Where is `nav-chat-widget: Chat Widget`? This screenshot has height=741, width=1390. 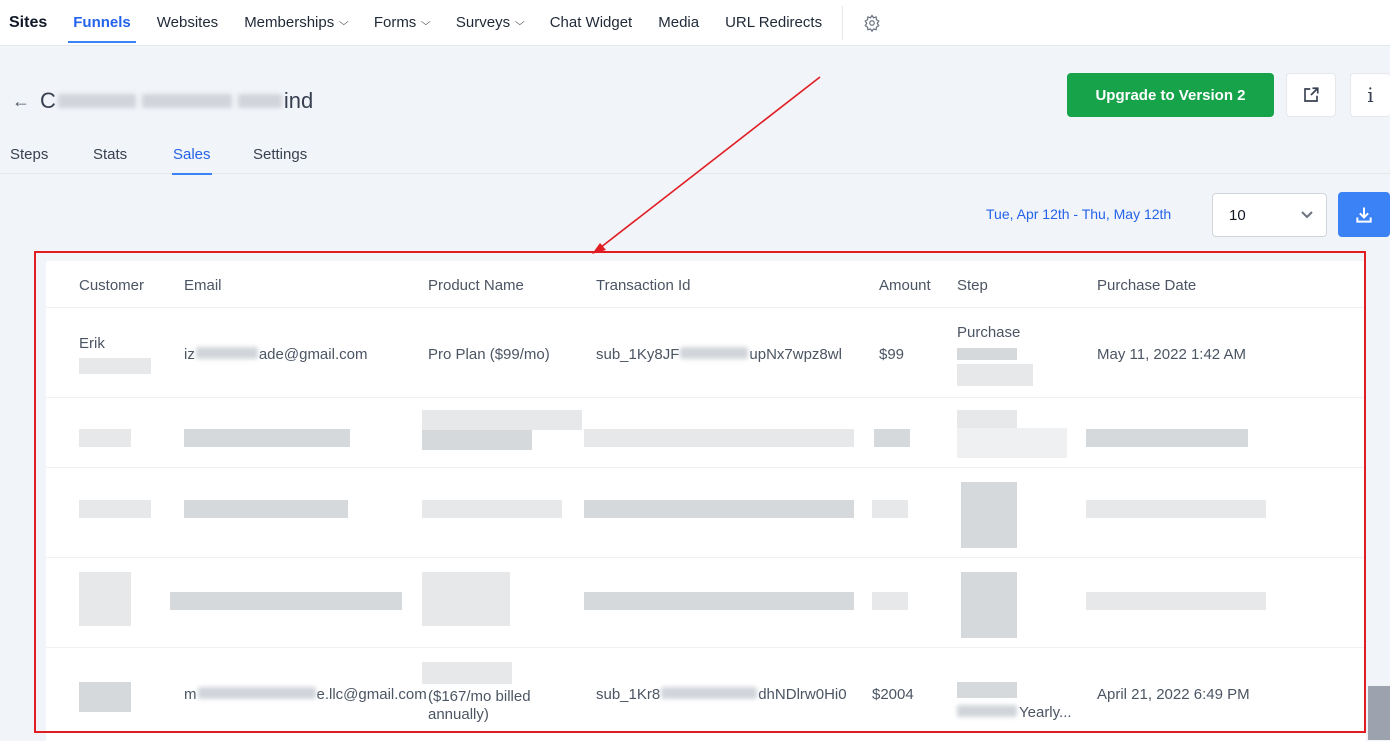 nav-chat-widget: Chat Widget is located at coordinates (591, 23).